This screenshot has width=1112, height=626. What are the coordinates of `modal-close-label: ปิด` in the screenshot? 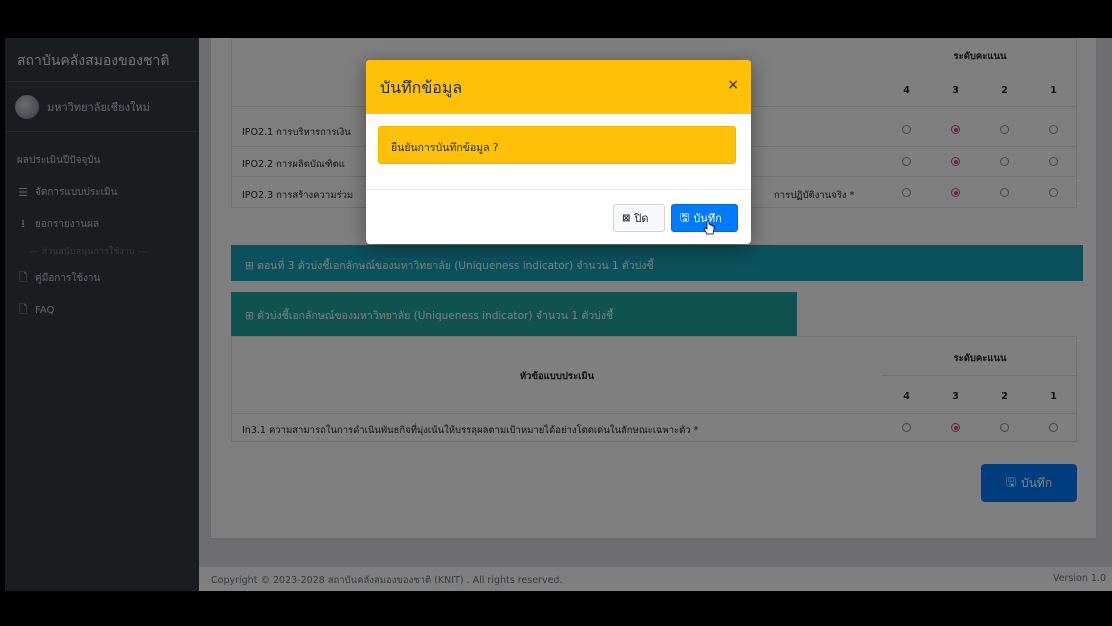 It's located at (641, 218).